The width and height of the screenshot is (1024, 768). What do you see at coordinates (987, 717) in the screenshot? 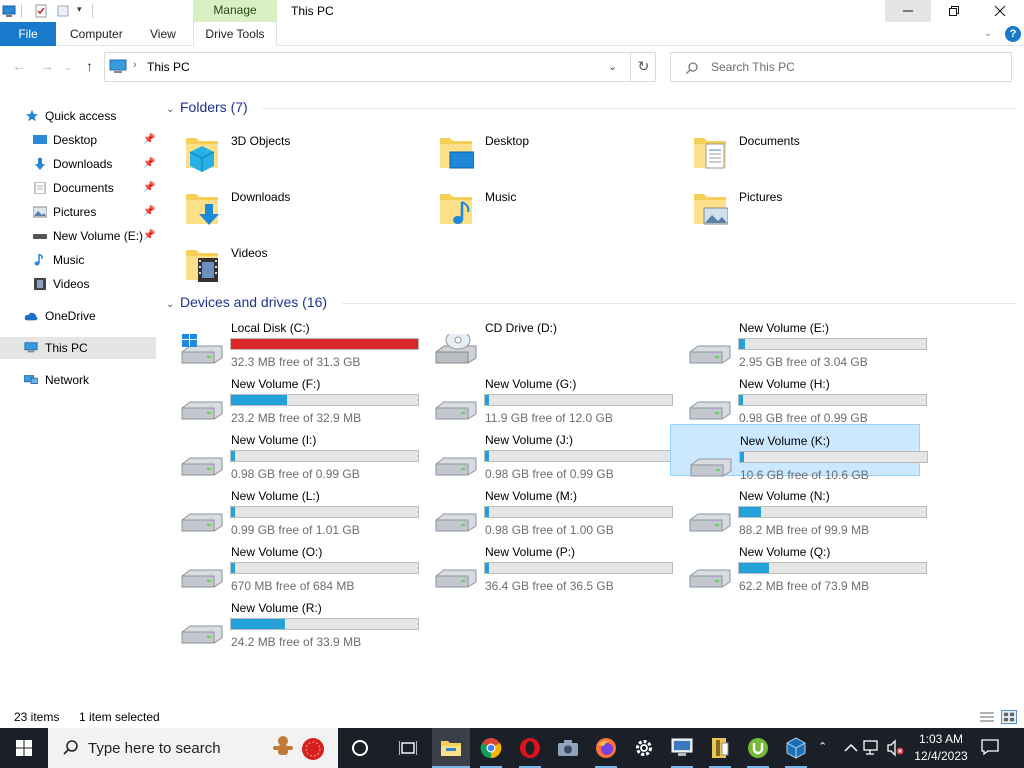
I see `details-view-icon` at bounding box center [987, 717].